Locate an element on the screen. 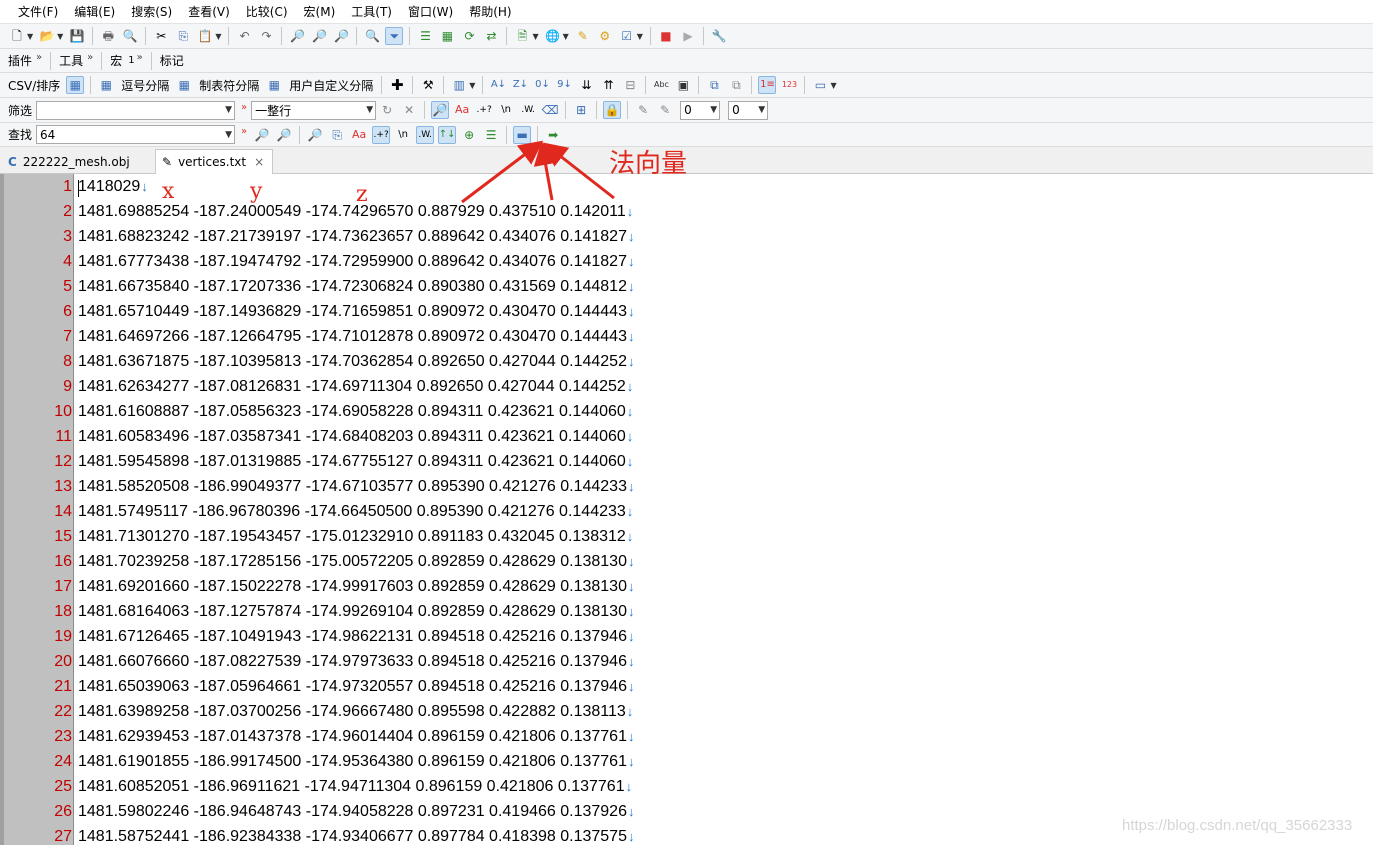 This screenshot has height=845, width=1373. comma-sep-button: 逗号分隔 is located at coordinates (145, 85).